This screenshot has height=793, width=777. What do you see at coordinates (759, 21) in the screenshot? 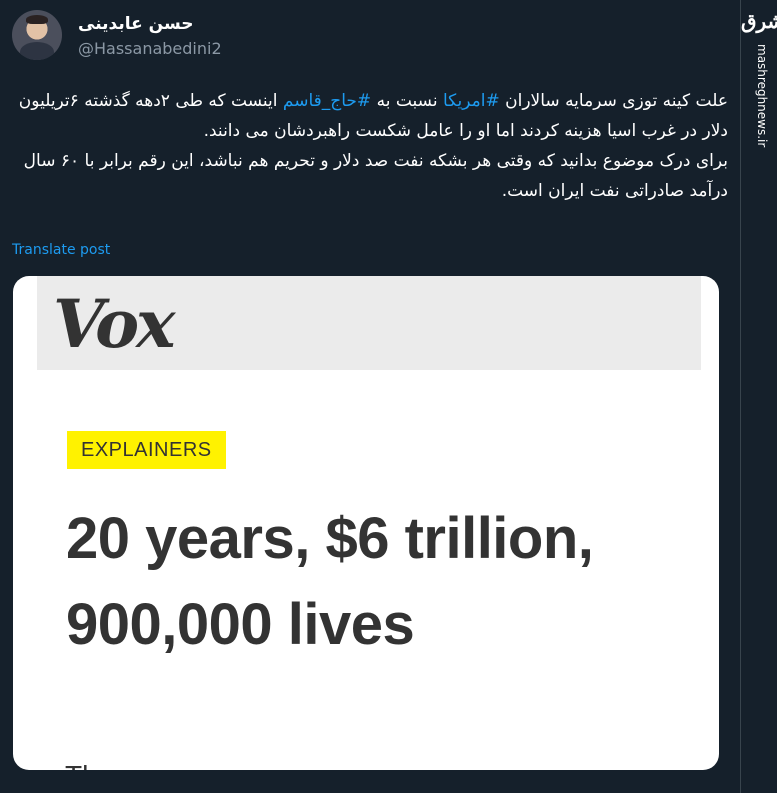
I see `mashregh-logo: مشرق` at bounding box center [759, 21].